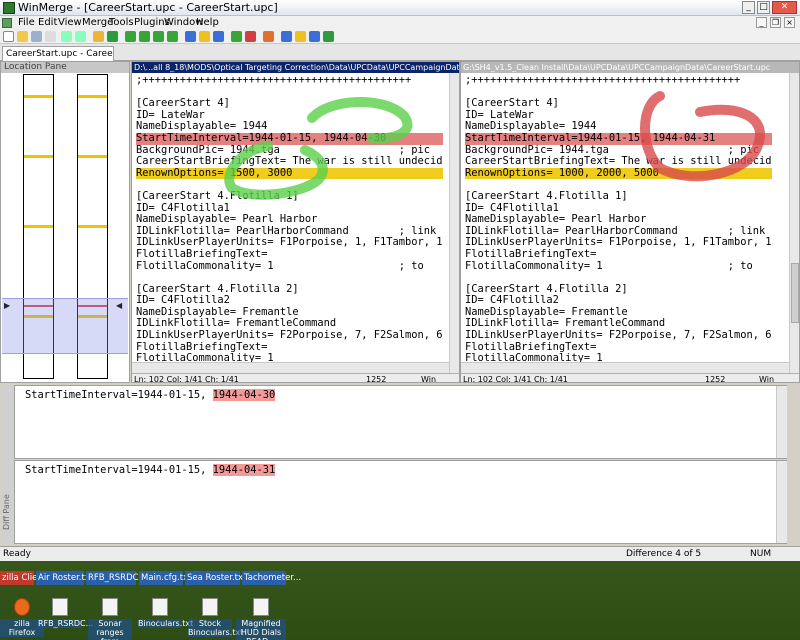 This screenshot has height=640, width=800. Describe the element at coordinates (150, 395) in the screenshot. I see `diff-pane-left-text: StartTimeInterval=1944-01-15, 1944-04-30` at that location.